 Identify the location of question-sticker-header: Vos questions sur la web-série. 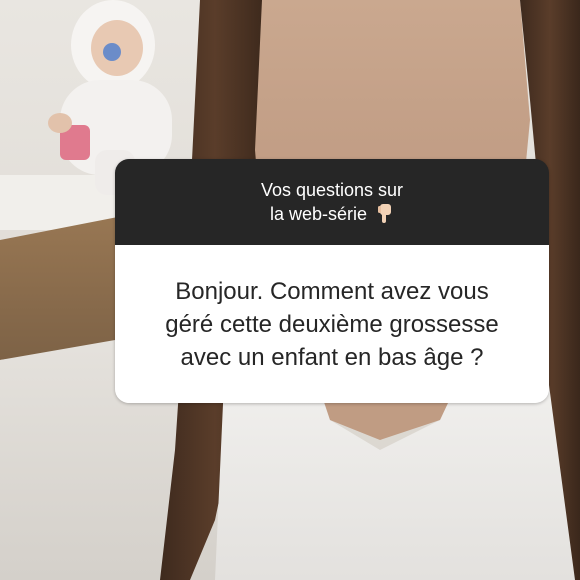
(332, 202).